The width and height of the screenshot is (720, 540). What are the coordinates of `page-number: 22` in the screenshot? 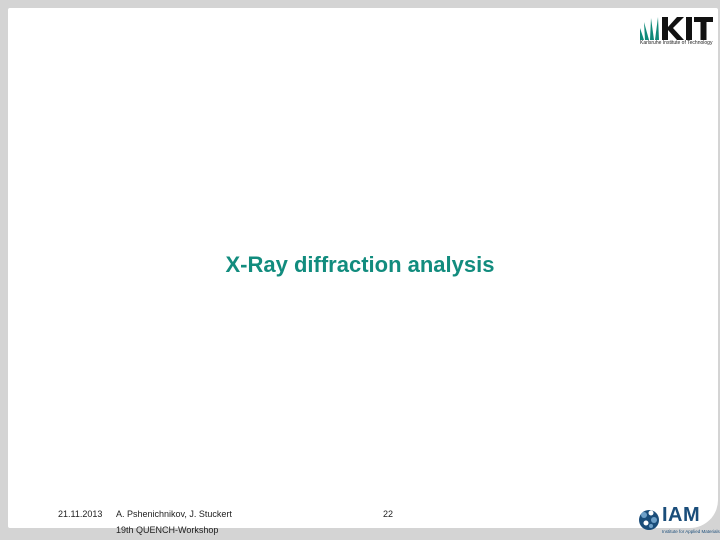 It's located at (388, 514).